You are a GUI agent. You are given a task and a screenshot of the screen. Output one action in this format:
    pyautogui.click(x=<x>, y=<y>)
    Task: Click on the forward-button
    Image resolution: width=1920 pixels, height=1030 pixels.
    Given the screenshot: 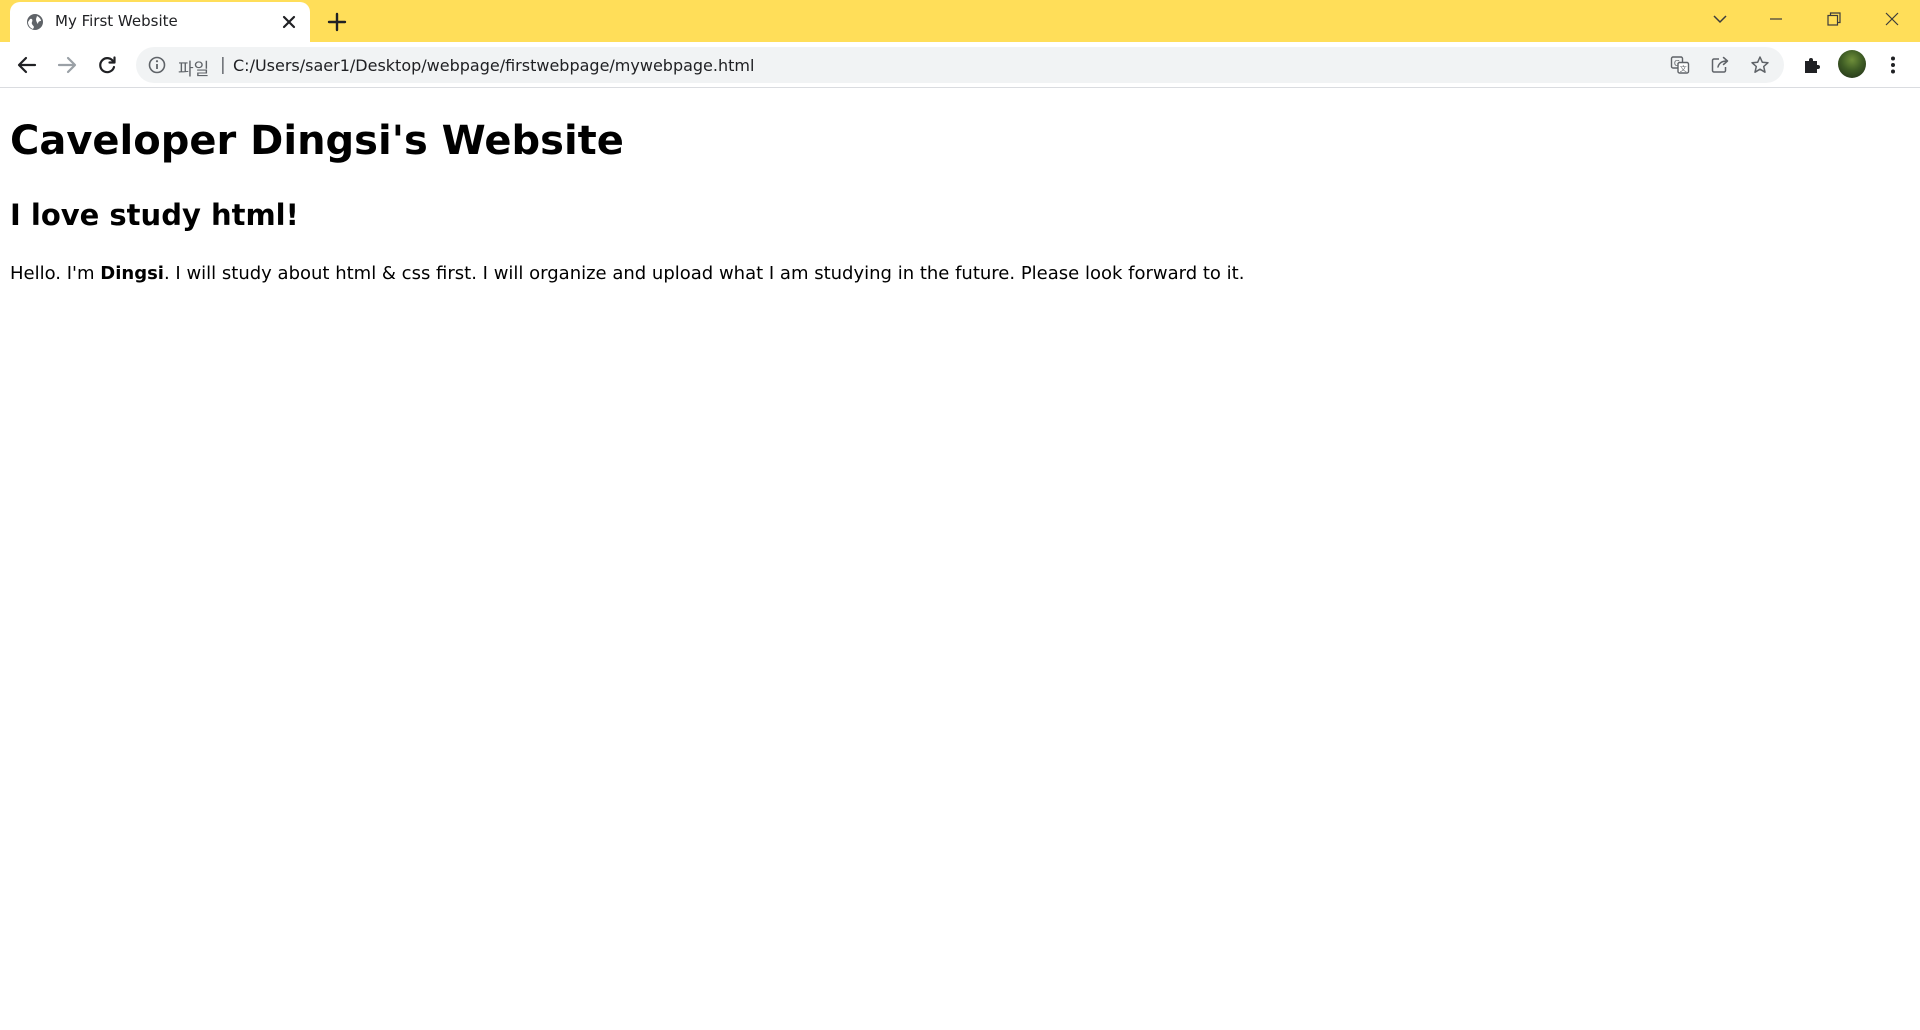 What is the action you would take?
    pyautogui.click(x=67, y=65)
    